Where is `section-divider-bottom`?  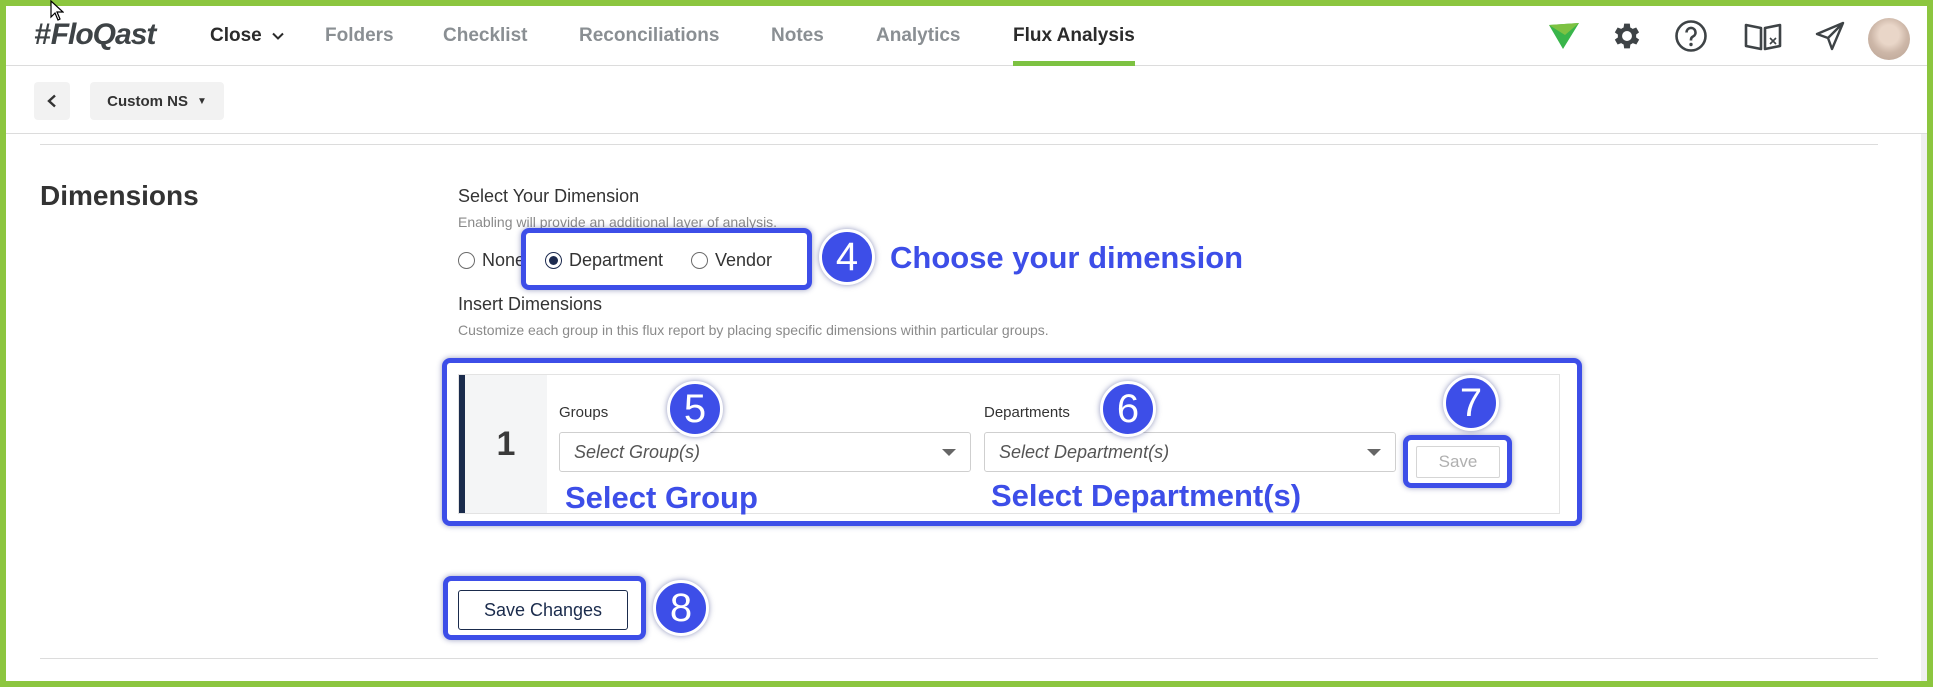 section-divider-bottom is located at coordinates (959, 658).